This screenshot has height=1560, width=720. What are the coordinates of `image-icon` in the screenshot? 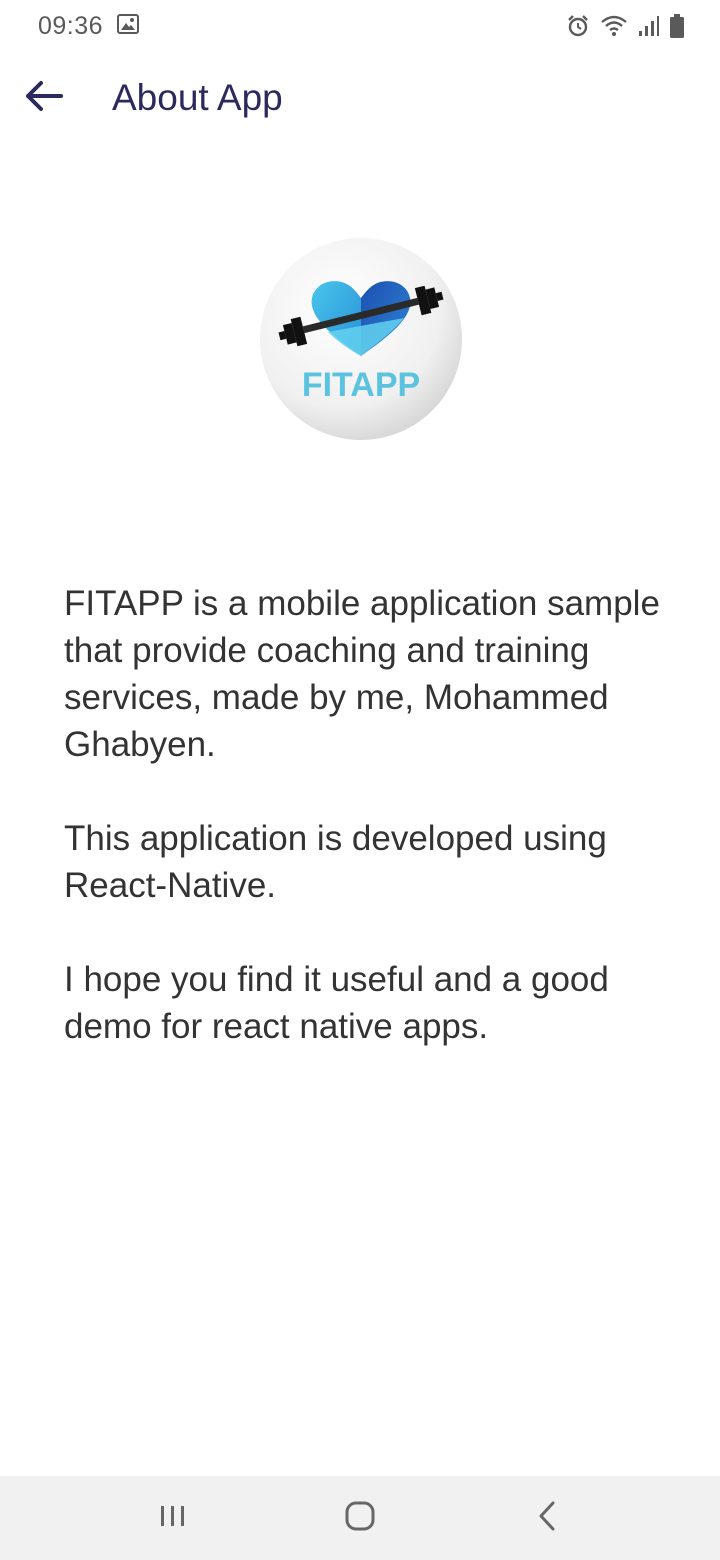 It's located at (128, 26).